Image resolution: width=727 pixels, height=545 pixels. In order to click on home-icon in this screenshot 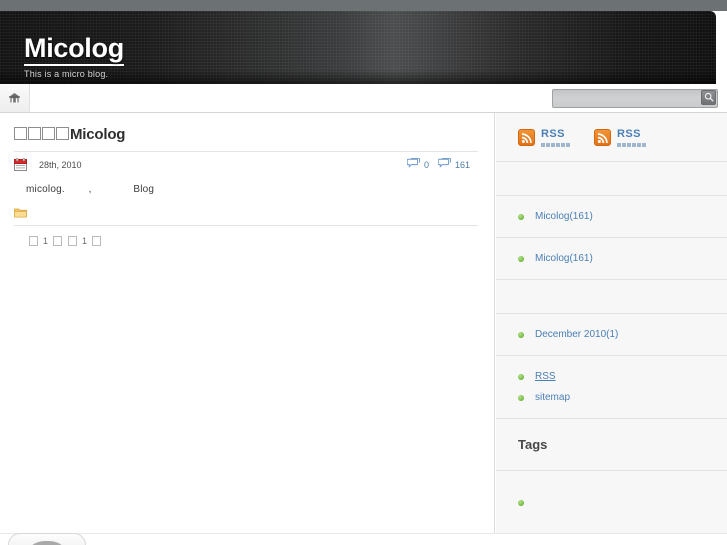, I will do `click(14, 98)`.